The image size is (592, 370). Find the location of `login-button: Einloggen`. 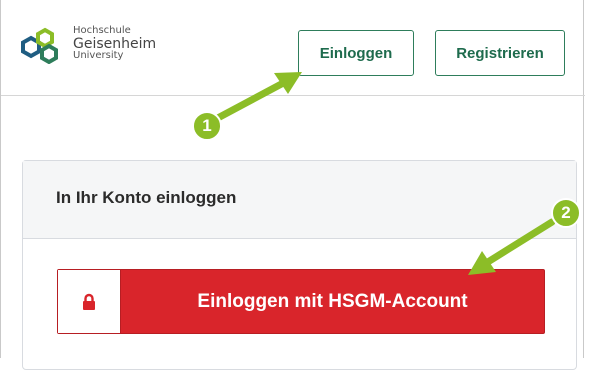

login-button: Einloggen is located at coordinates (356, 53).